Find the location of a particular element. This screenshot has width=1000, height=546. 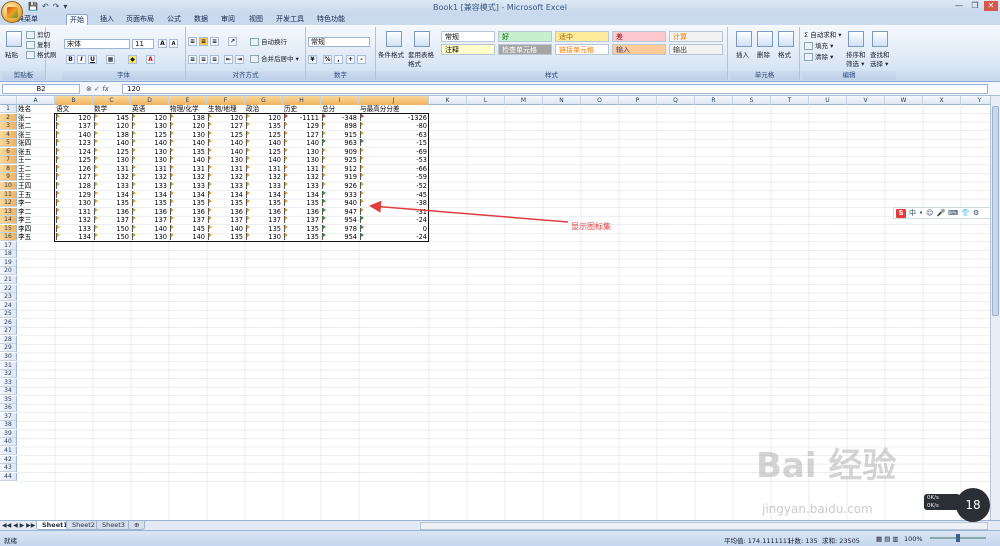

align-left-icon: ≡ is located at coordinates (192, 59).